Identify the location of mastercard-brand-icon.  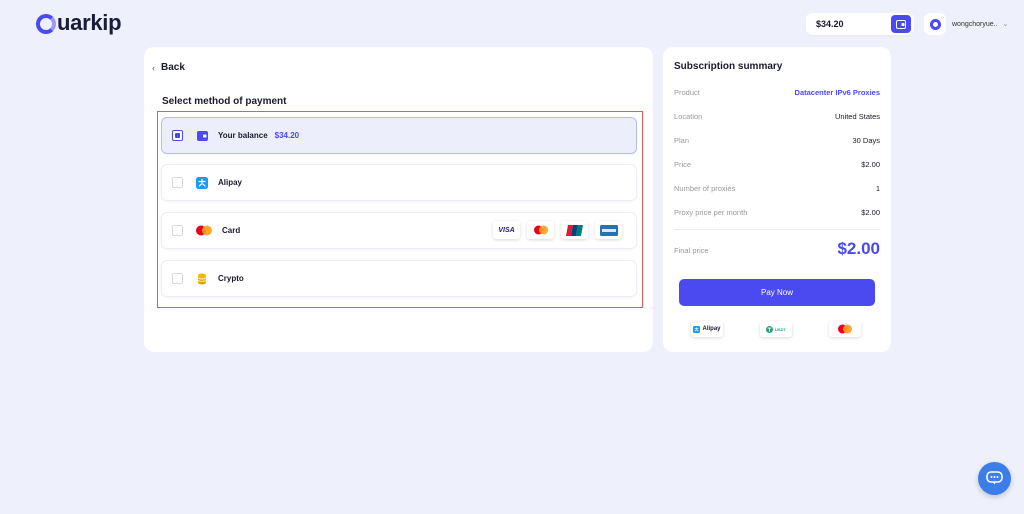
(540, 230).